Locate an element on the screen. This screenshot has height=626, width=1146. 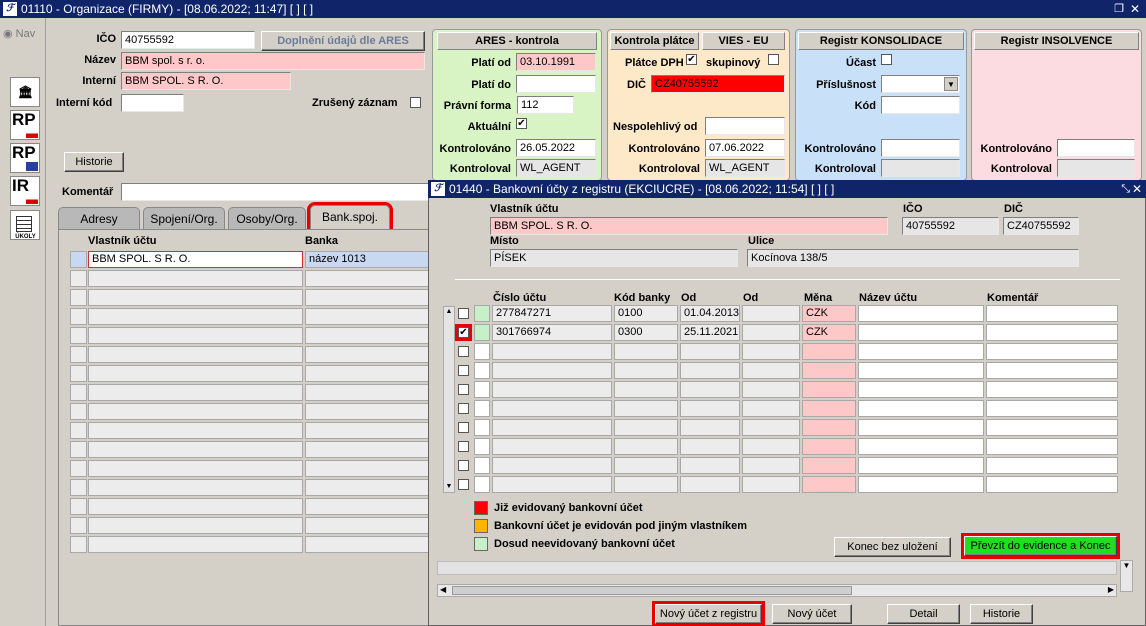
novy-ucet-button: Nový účet is located at coordinates (812, 614).